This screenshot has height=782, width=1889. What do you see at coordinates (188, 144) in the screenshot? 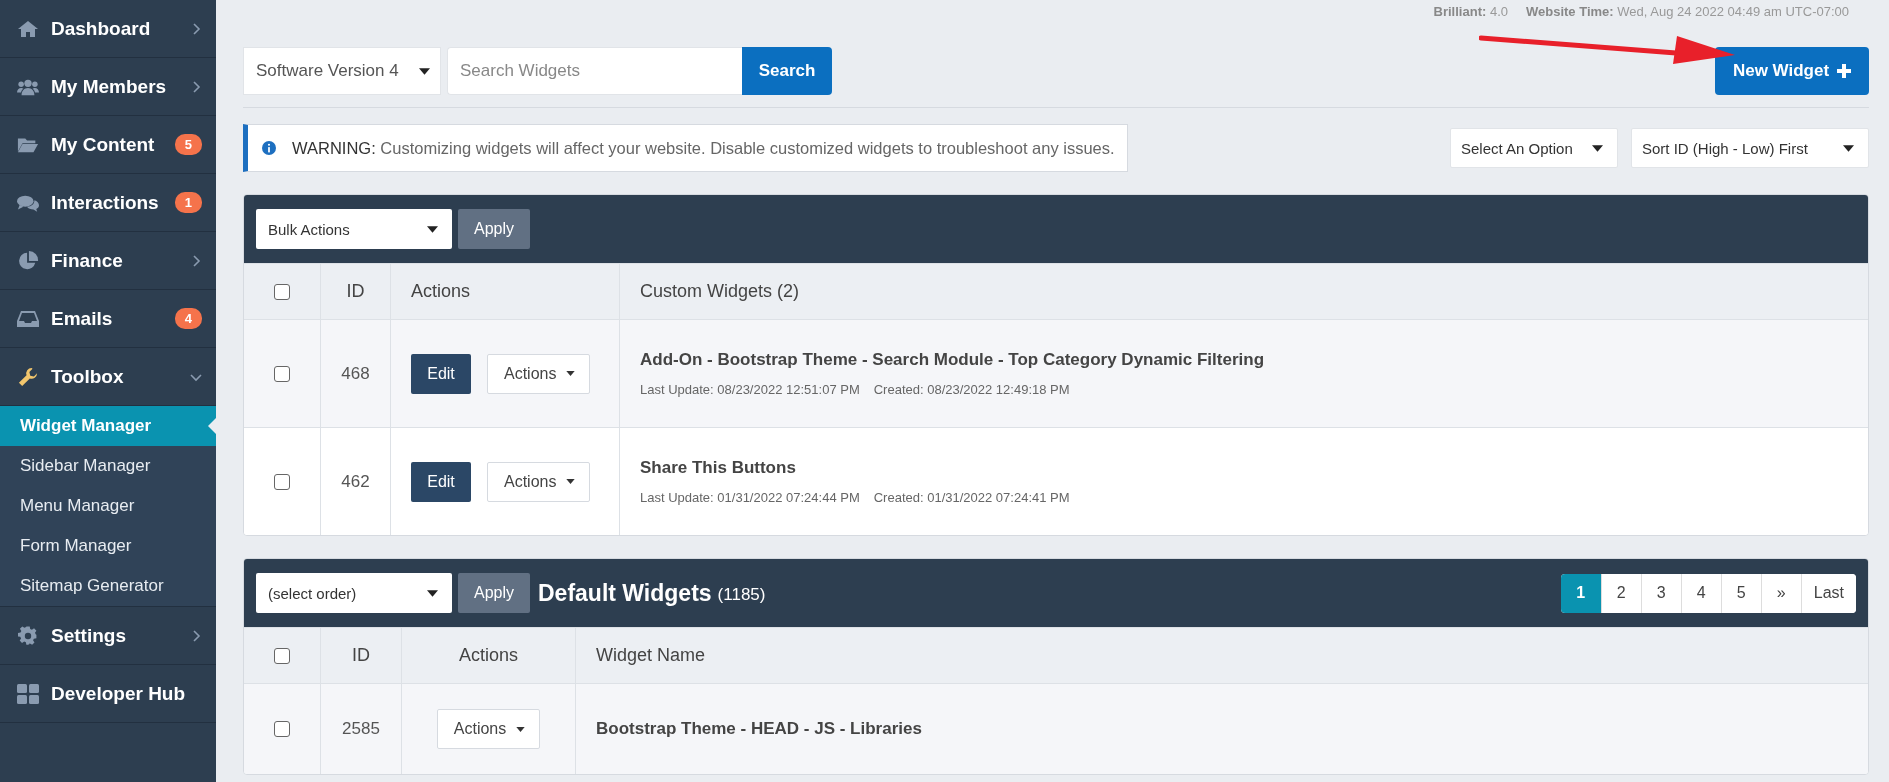
I see `count-badge: 5` at bounding box center [188, 144].